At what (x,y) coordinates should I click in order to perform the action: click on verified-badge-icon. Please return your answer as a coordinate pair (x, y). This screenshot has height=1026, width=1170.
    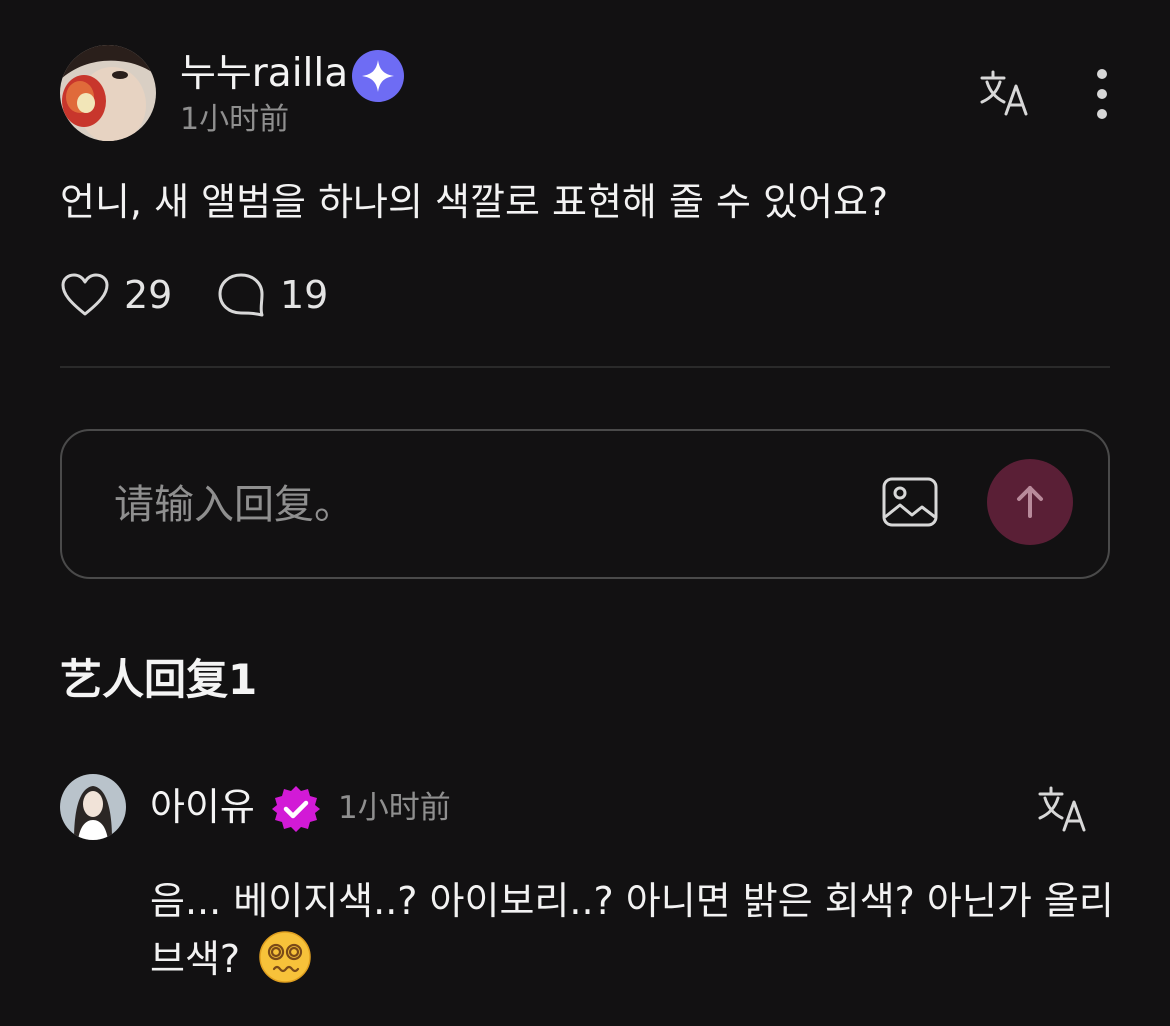
    Looking at the image, I should click on (296, 809).